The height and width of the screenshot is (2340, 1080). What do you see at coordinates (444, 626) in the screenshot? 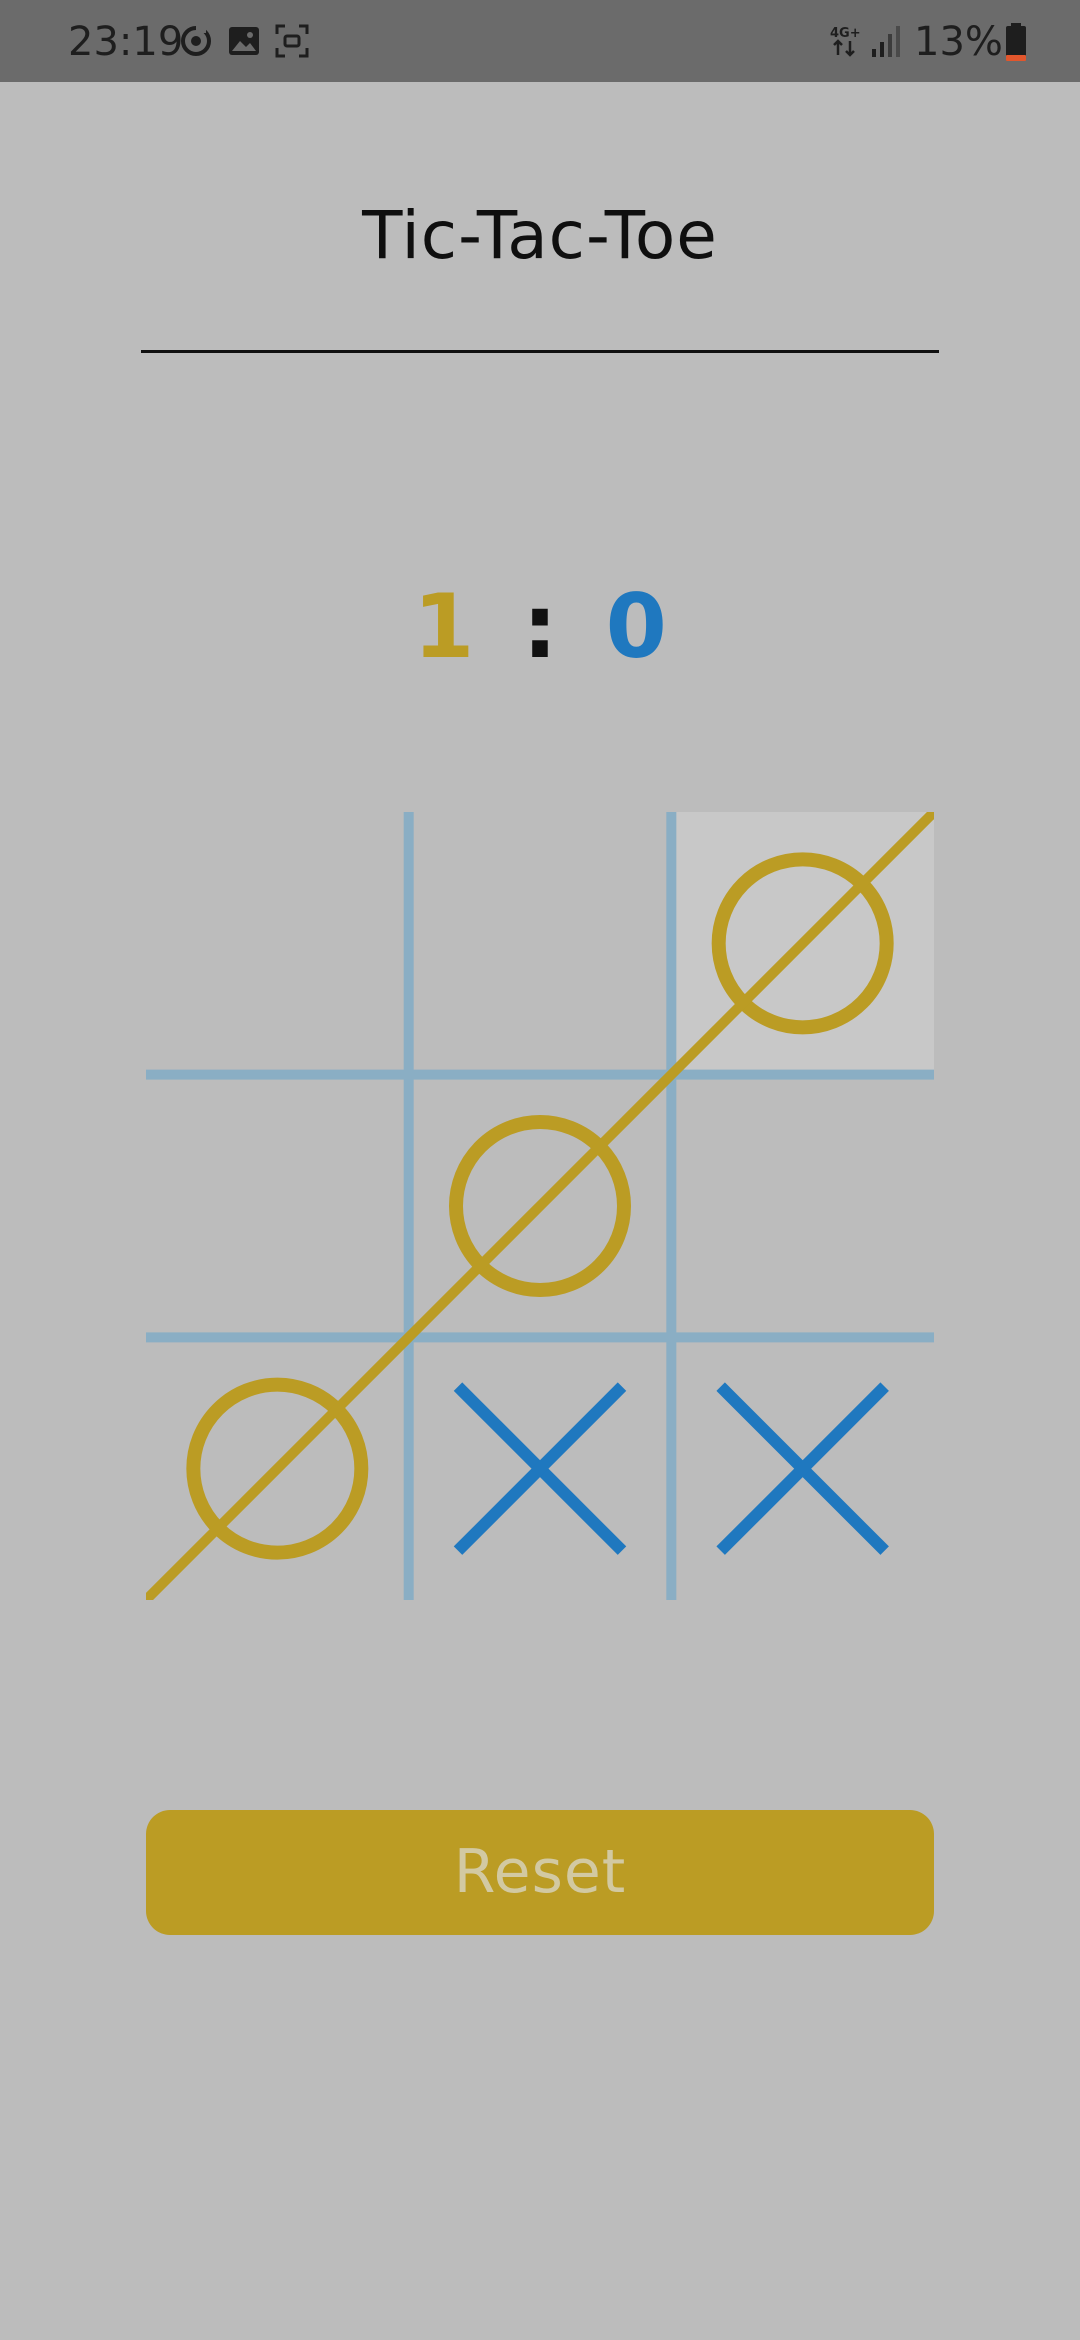
I see `score-o: 1` at bounding box center [444, 626].